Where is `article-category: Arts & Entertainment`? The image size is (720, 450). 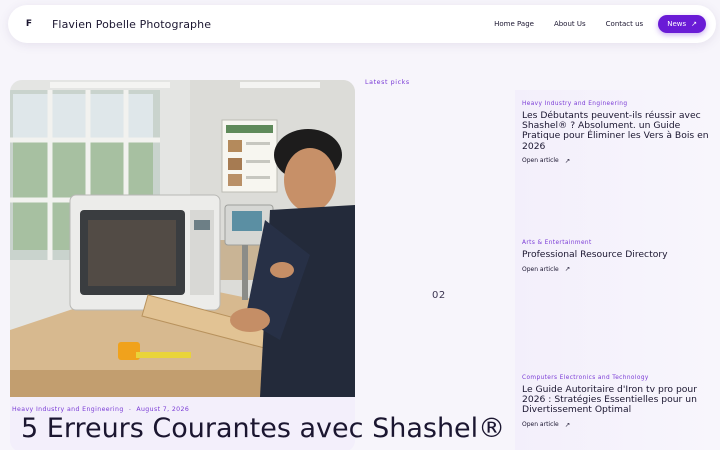
article-category: Arts & Entertainment is located at coordinates (617, 243).